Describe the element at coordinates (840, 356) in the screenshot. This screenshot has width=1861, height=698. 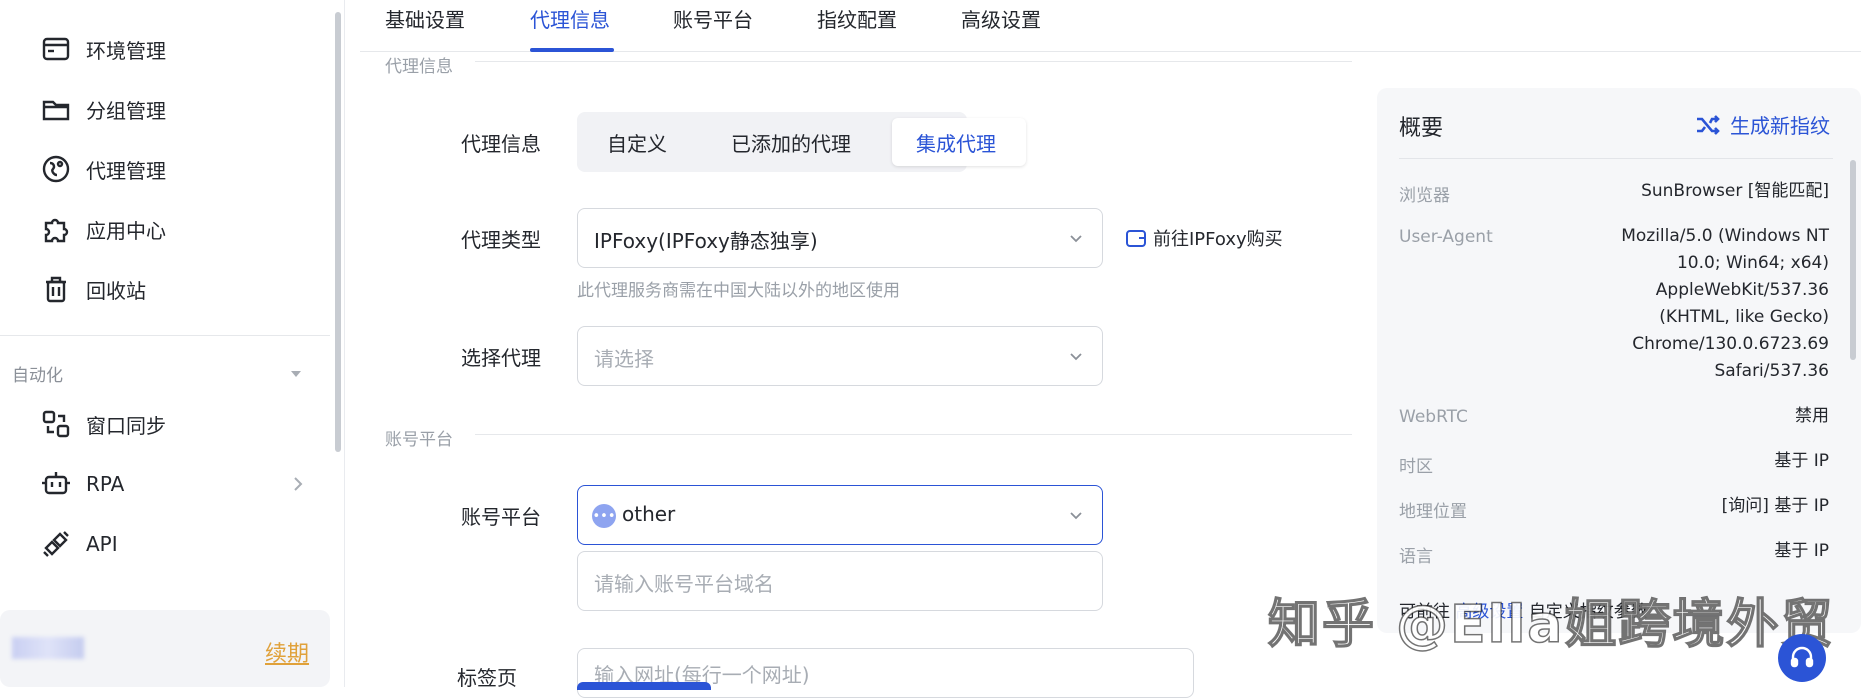
I see `select-proxy-dropdown: 请选择` at that location.